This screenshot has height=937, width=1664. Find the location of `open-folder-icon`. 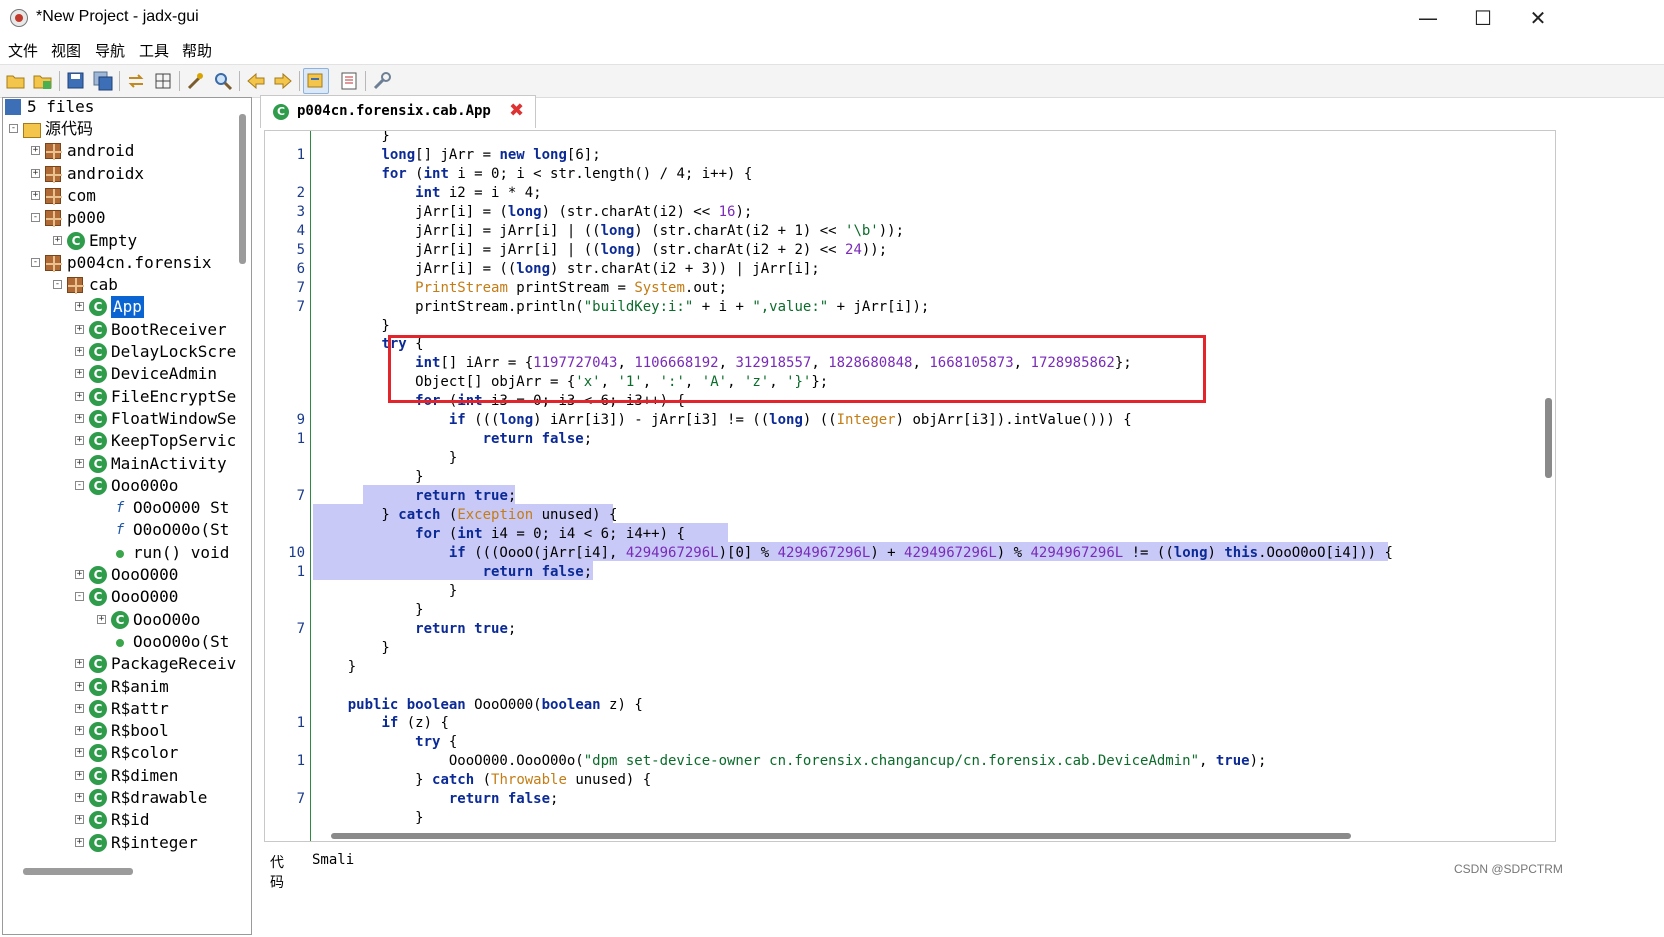

open-folder-icon is located at coordinates (16, 81).